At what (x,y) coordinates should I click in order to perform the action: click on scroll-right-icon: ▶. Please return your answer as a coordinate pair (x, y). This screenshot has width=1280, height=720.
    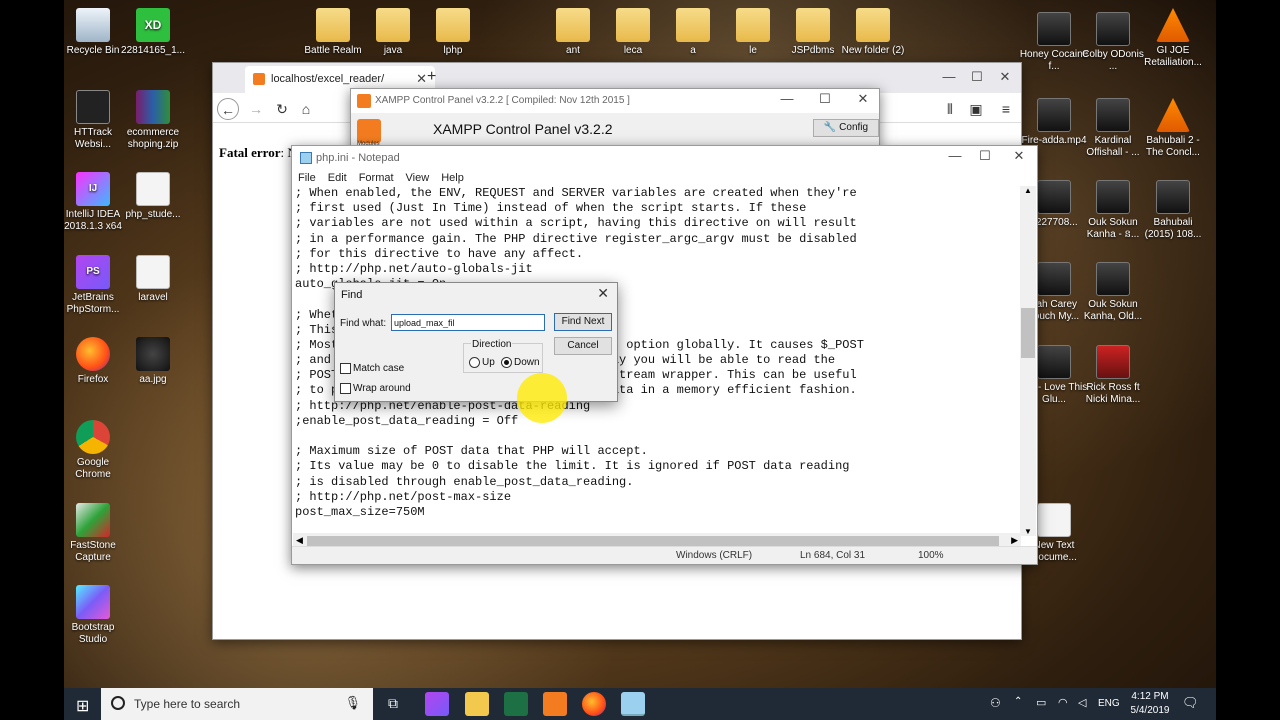
    Looking at the image, I should click on (1014, 540).